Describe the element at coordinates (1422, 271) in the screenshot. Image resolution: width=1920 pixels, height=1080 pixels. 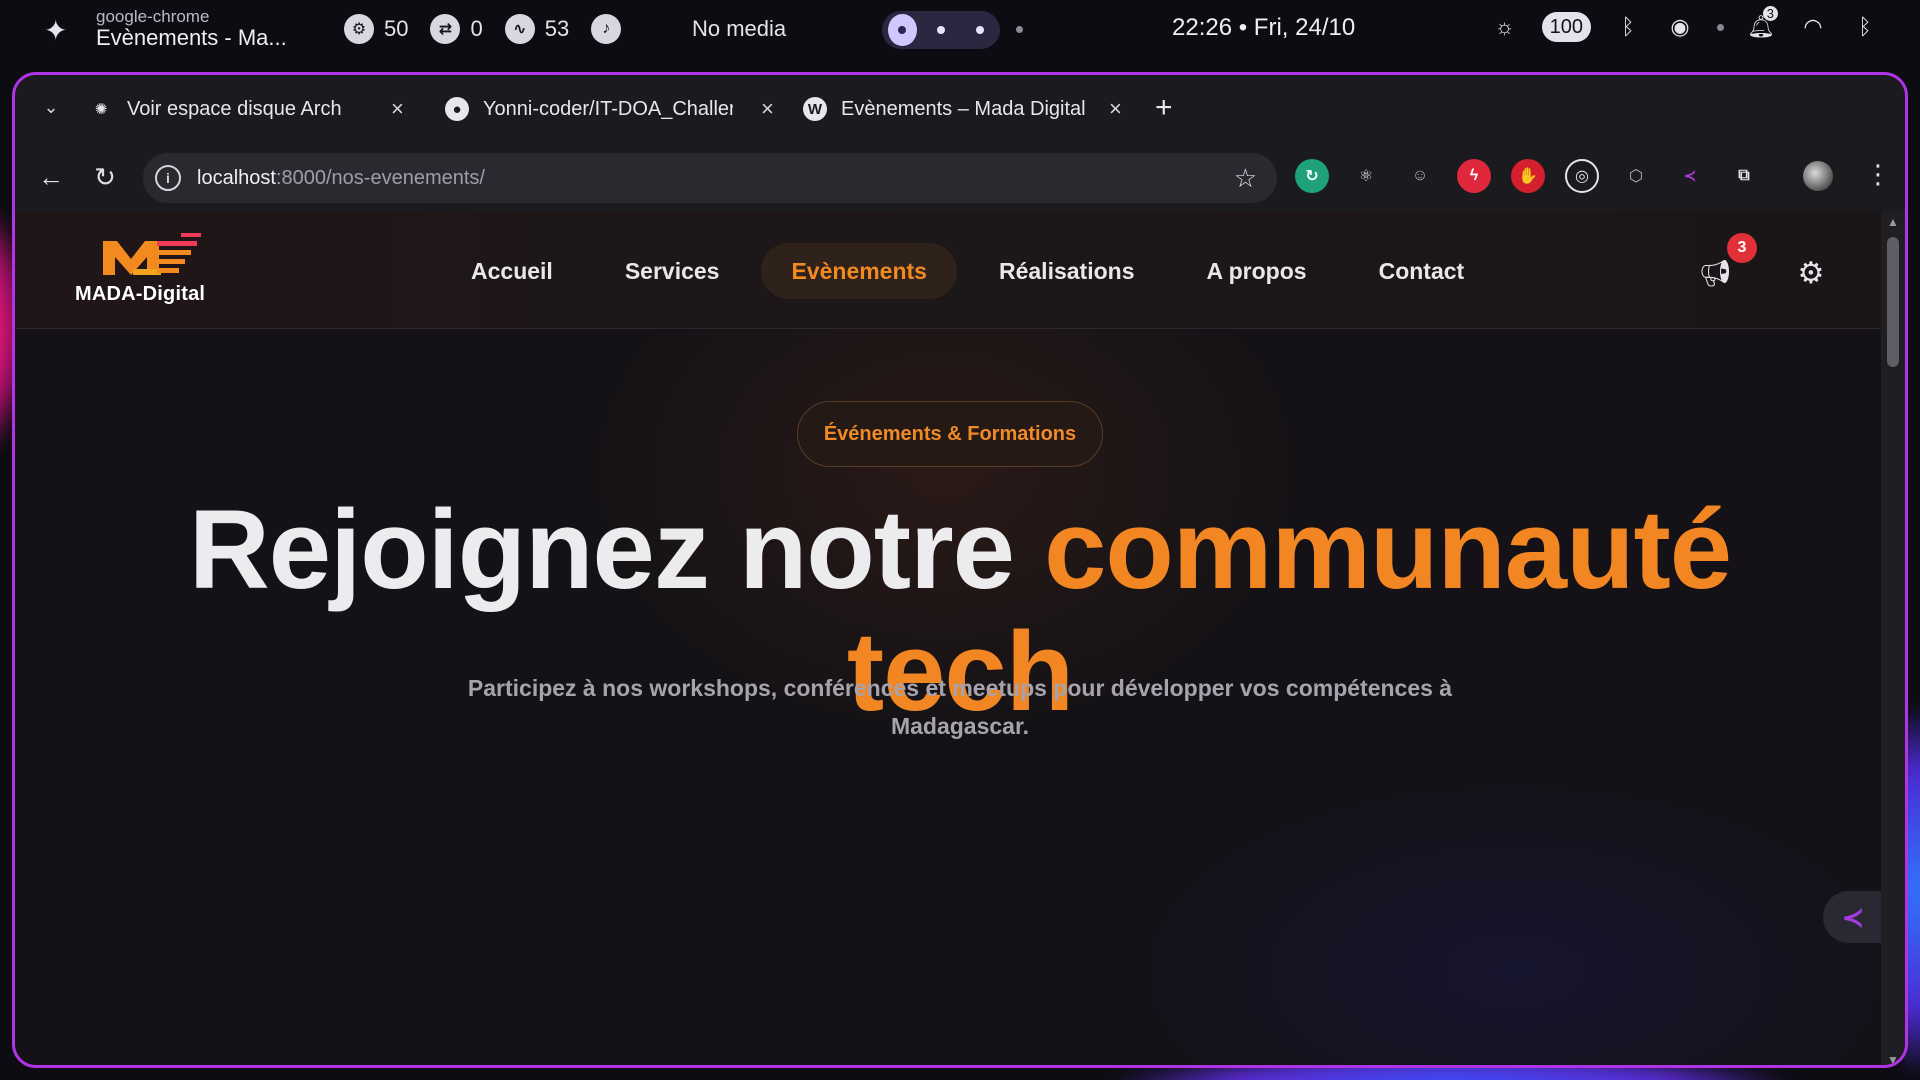
I see `nav-contact: Contact` at that location.